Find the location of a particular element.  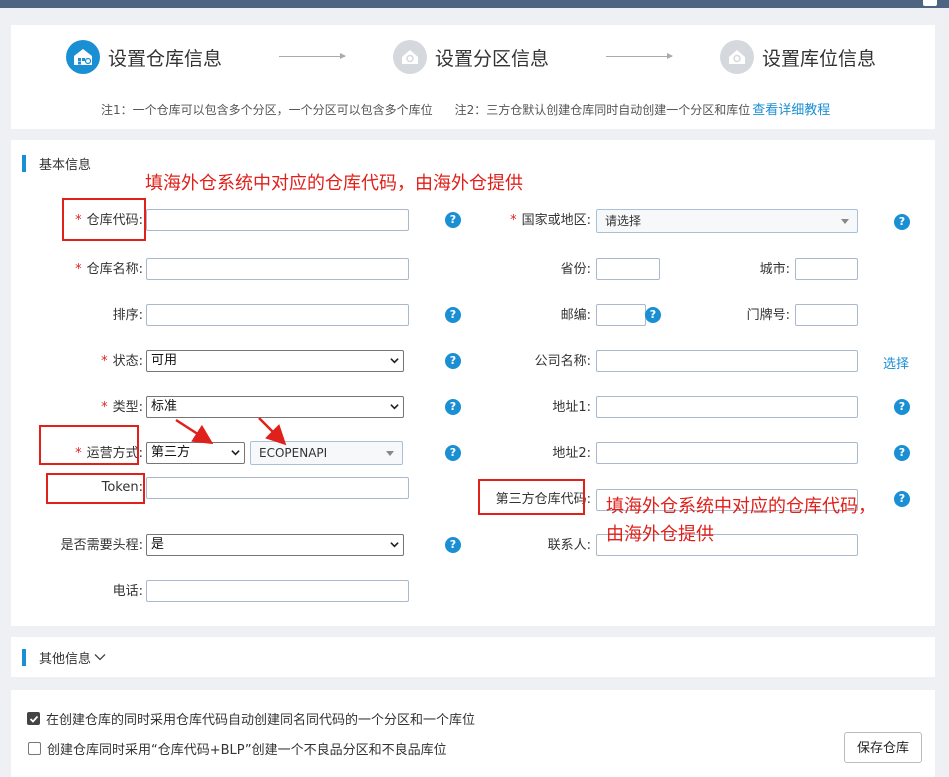

company-input is located at coordinates (727, 361).